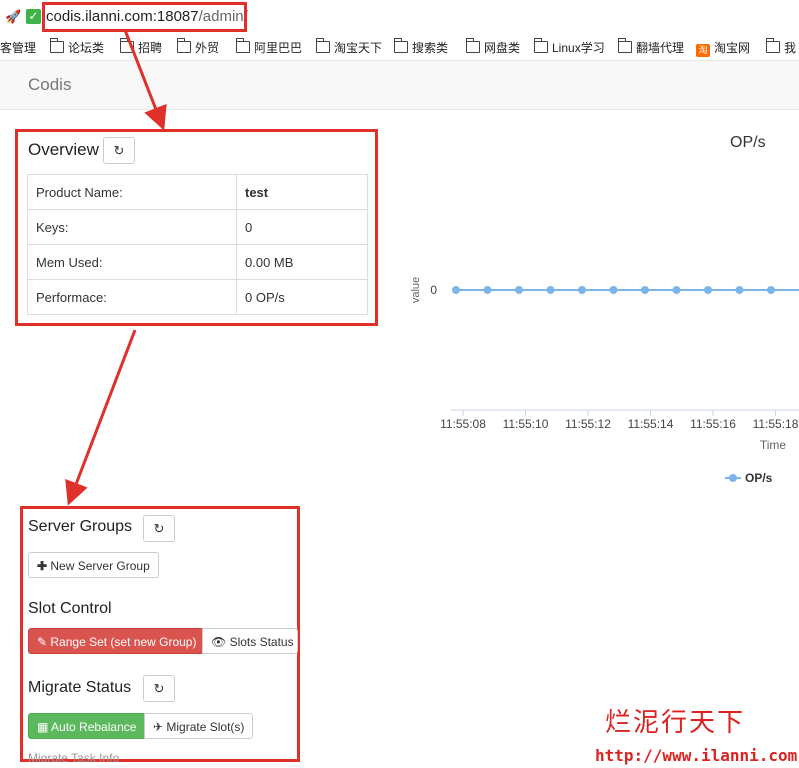 The image size is (799, 768). I want to click on row-label: Mem Used:, so click(132, 262).